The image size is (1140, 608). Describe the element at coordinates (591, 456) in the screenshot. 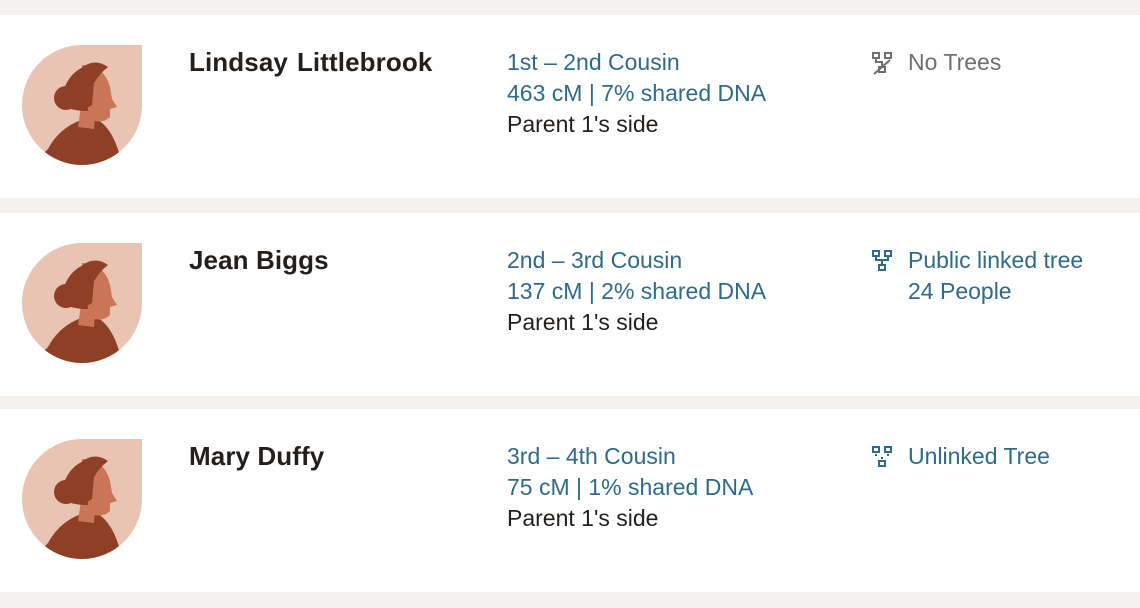

I see `relationship-range: 3rd – 4th Cousin` at that location.